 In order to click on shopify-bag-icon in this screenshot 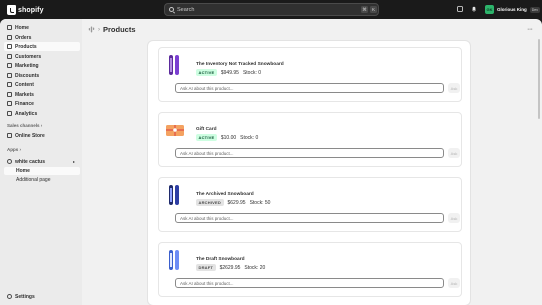, I will do `click(11, 10)`.